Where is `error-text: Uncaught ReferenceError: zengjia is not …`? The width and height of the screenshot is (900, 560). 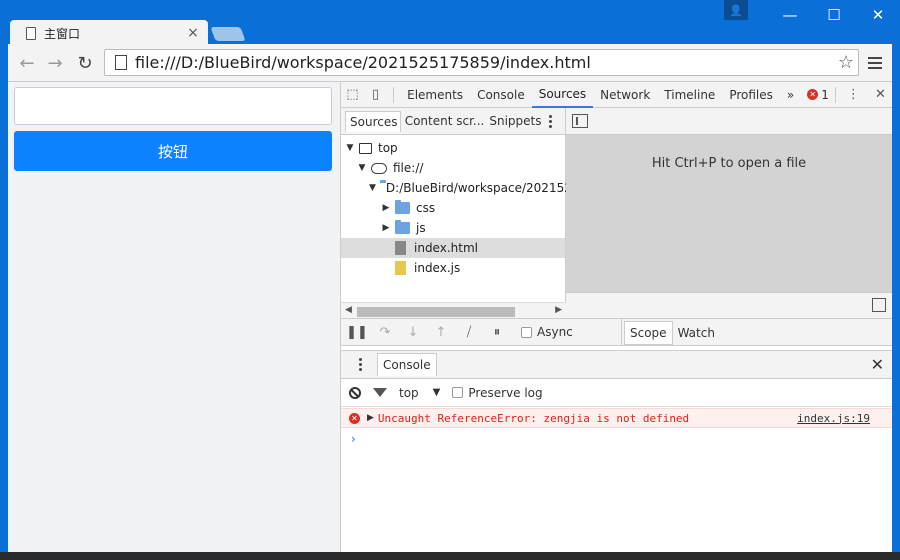 error-text: Uncaught ReferenceError: zengjia is not … is located at coordinates (533, 418).